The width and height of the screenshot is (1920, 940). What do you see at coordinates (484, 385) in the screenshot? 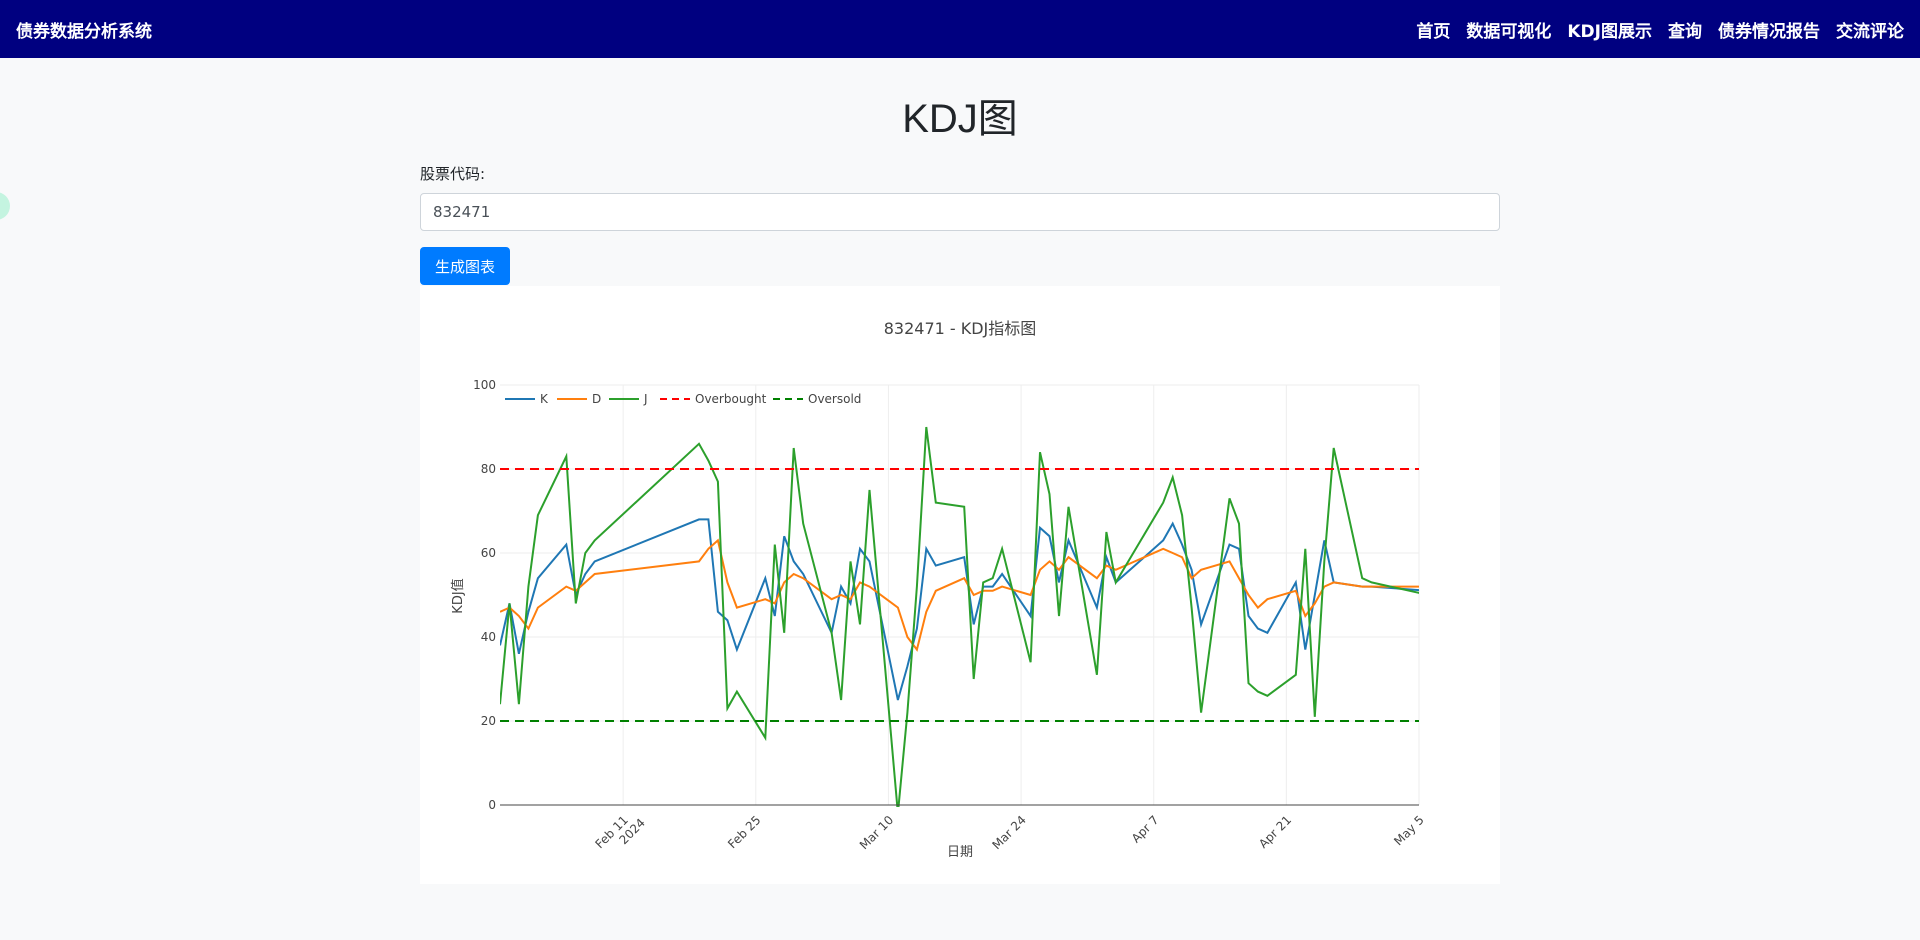
I see `y-tick-label: 100` at bounding box center [484, 385].